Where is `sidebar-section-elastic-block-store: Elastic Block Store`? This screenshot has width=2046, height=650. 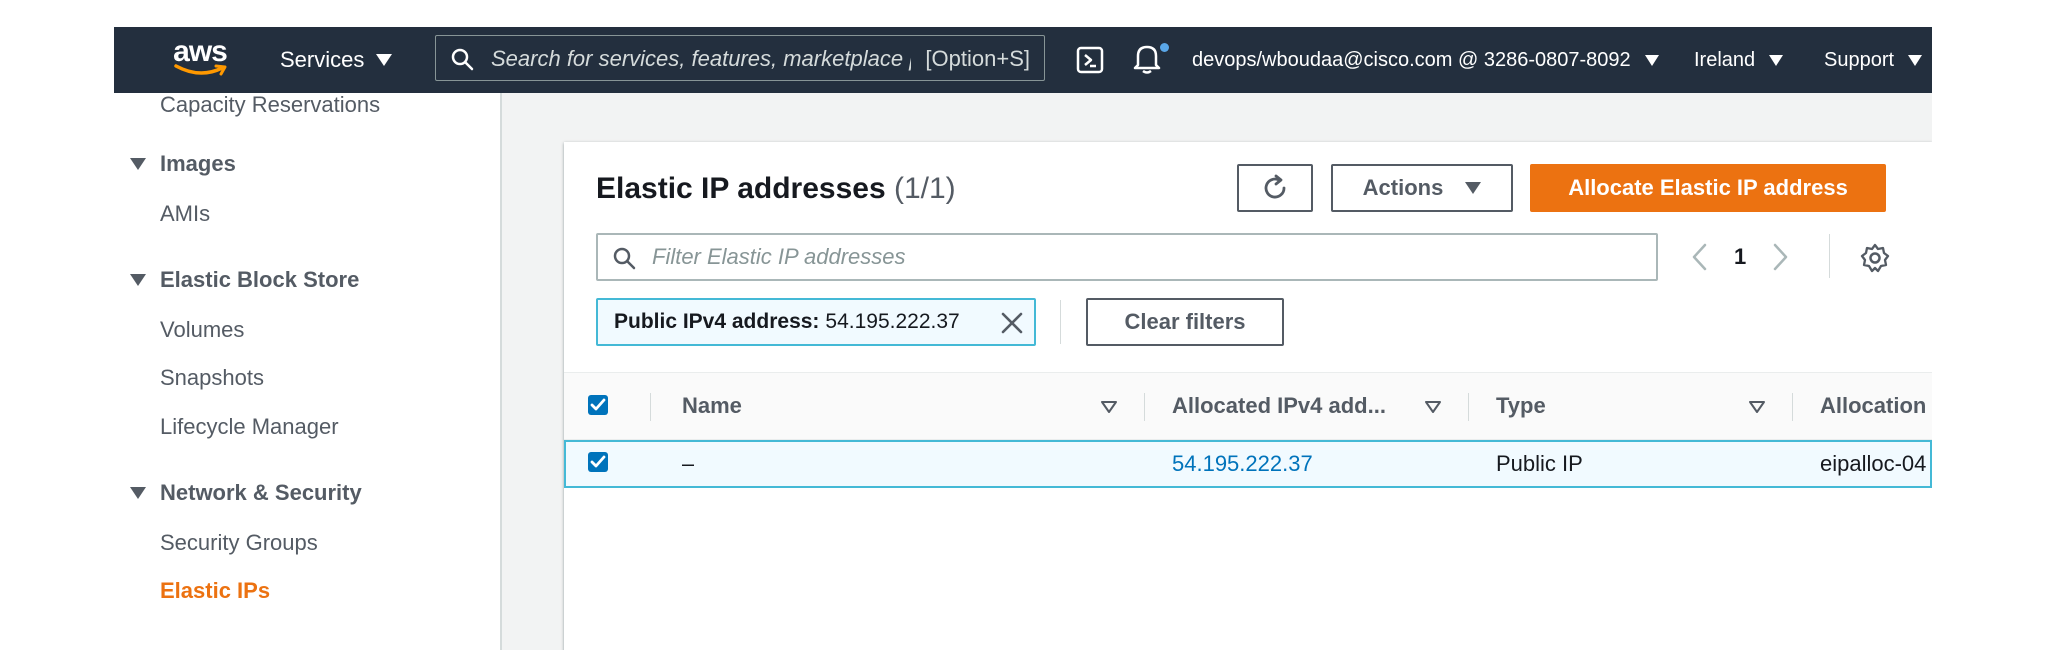 sidebar-section-elastic-block-store: Elastic Block Store is located at coordinates (244, 280).